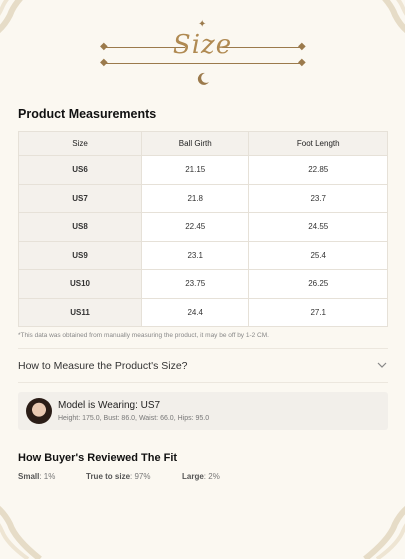  I want to click on foot-length-cell: 22.85, so click(318, 170).